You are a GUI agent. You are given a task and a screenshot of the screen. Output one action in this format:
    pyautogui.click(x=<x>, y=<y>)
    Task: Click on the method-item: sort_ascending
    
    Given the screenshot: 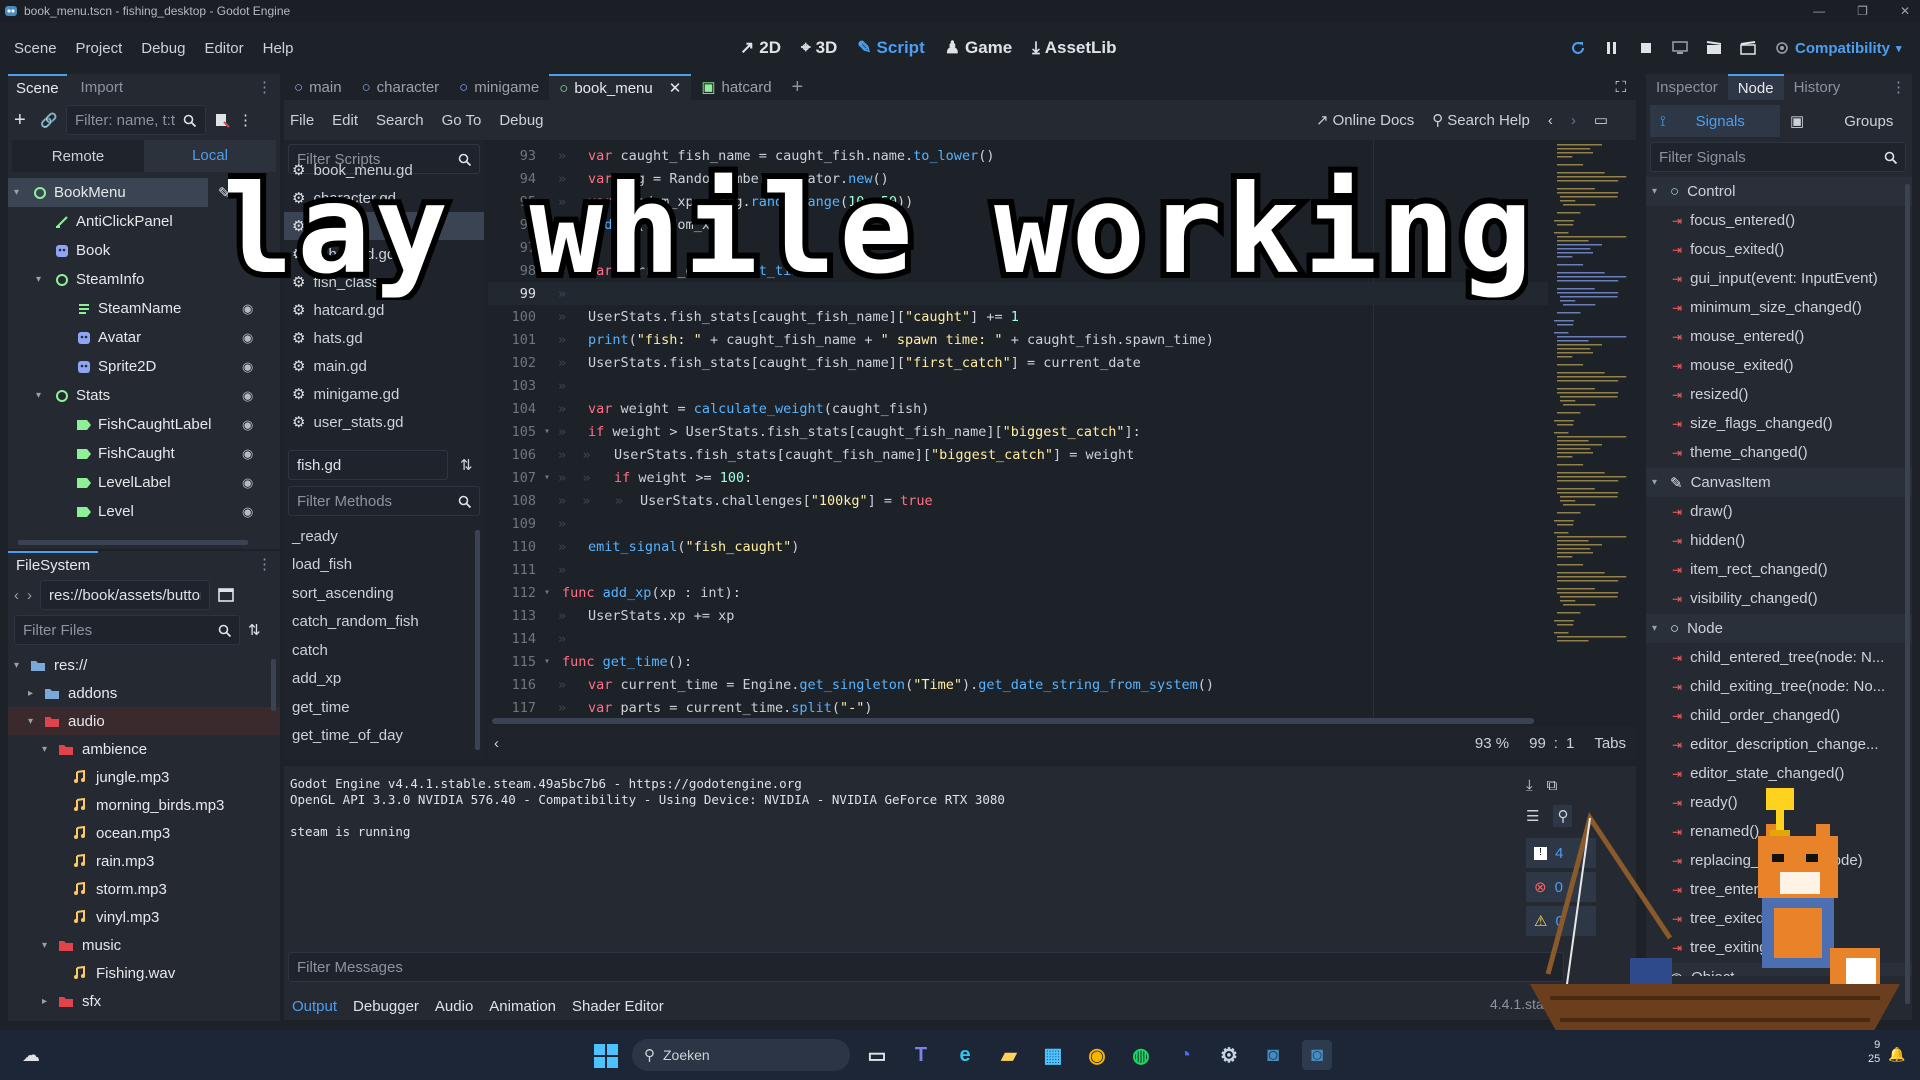 What is the action you would take?
    pyautogui.click(x=380, y=593)
    